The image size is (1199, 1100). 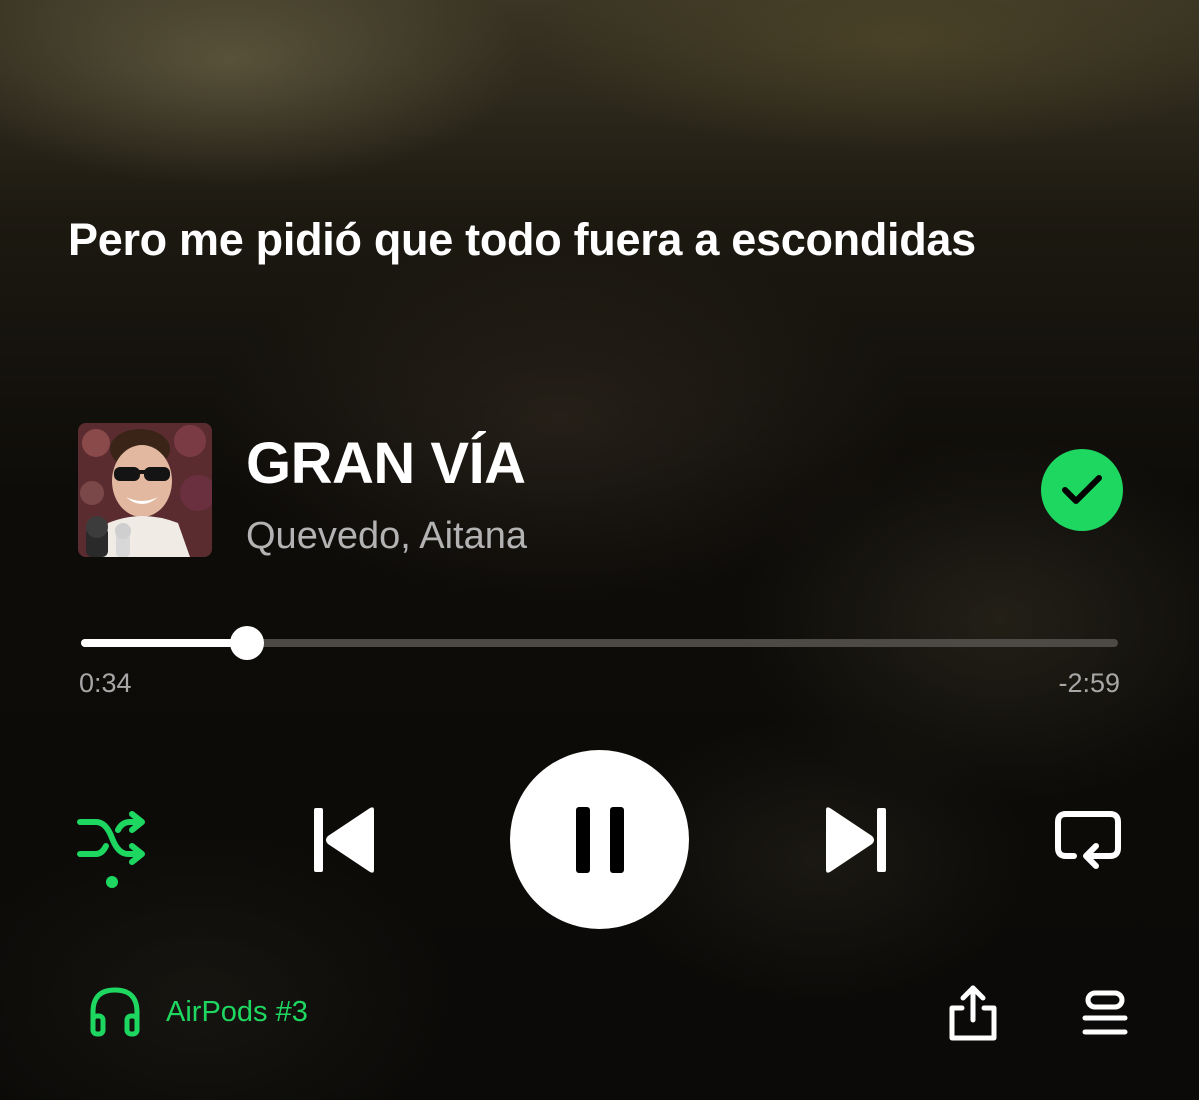 I want to click on liked-button, so click(x=1082, y=490).